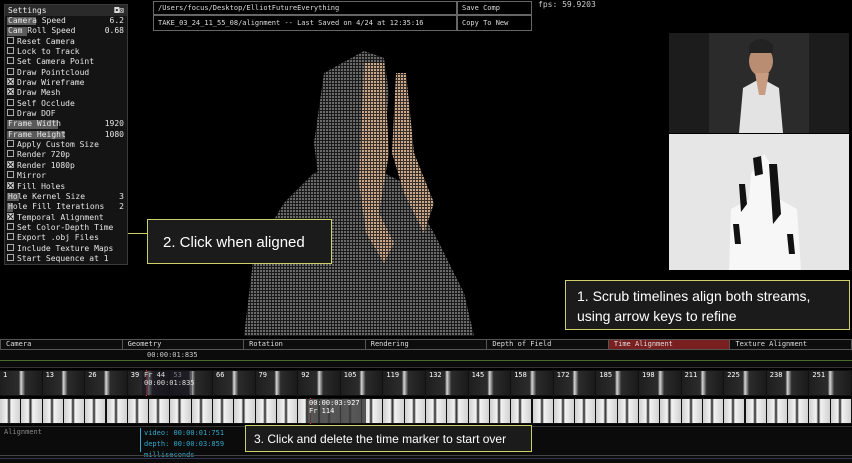 Image resolution: width=852 pixels, height=463 pixels. Describe the element at coordinates (648, 375) in the screenshot. I see `frame-number: 198` at that location.